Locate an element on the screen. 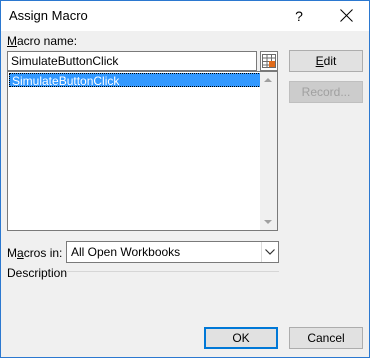  scroll-down-icon is located at coordinates (268, 222).